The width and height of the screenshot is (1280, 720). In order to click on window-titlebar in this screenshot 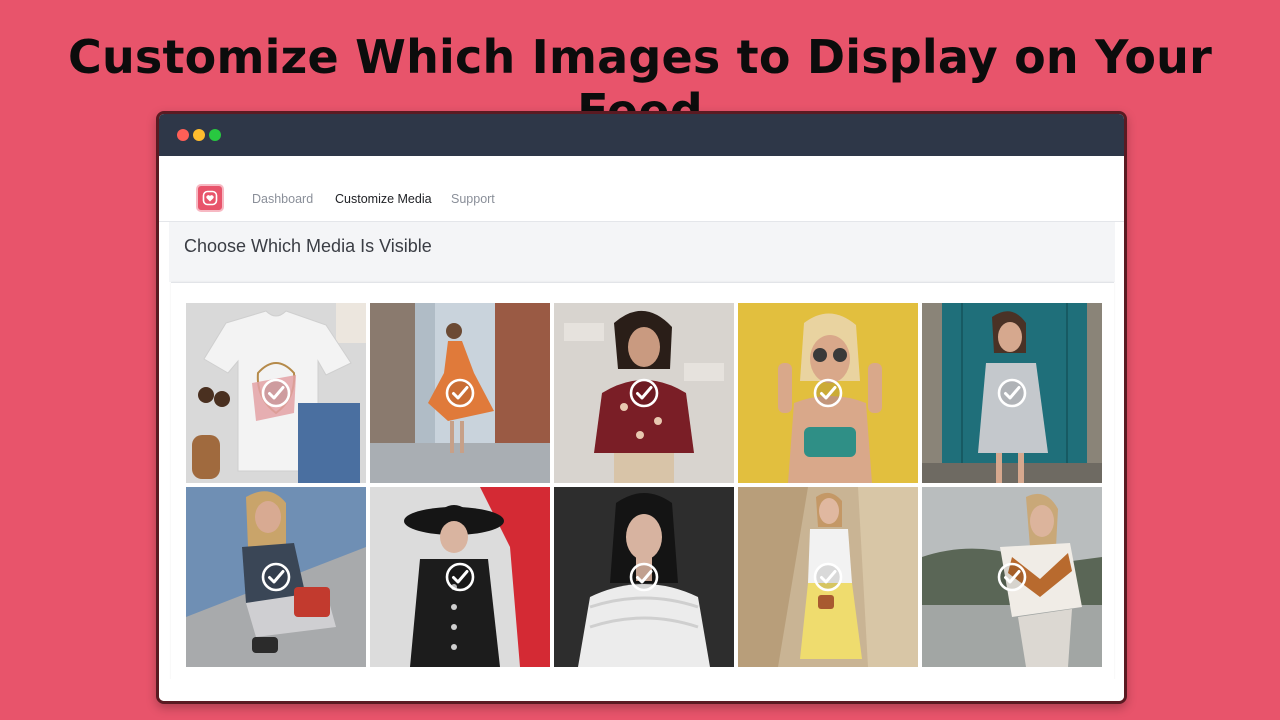, I will do `click(641, 135)`.